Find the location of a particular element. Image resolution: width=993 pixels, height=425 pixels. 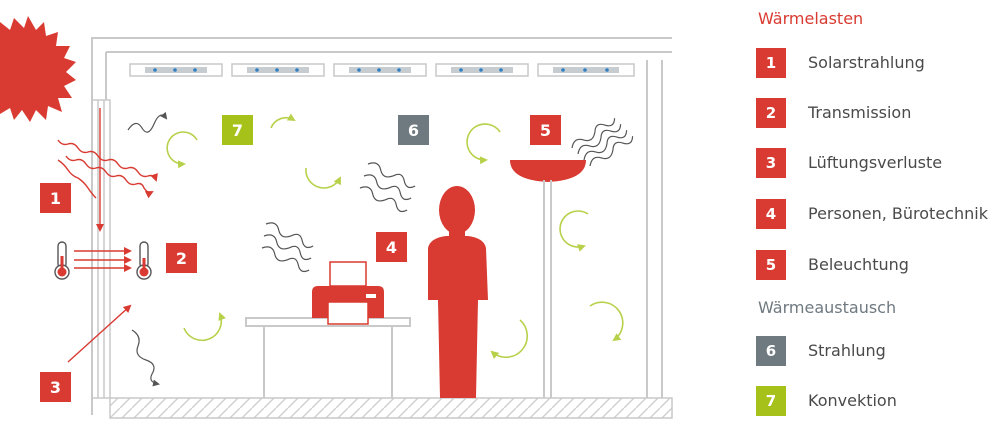

printer-icon is located at coordinates (348, 293).